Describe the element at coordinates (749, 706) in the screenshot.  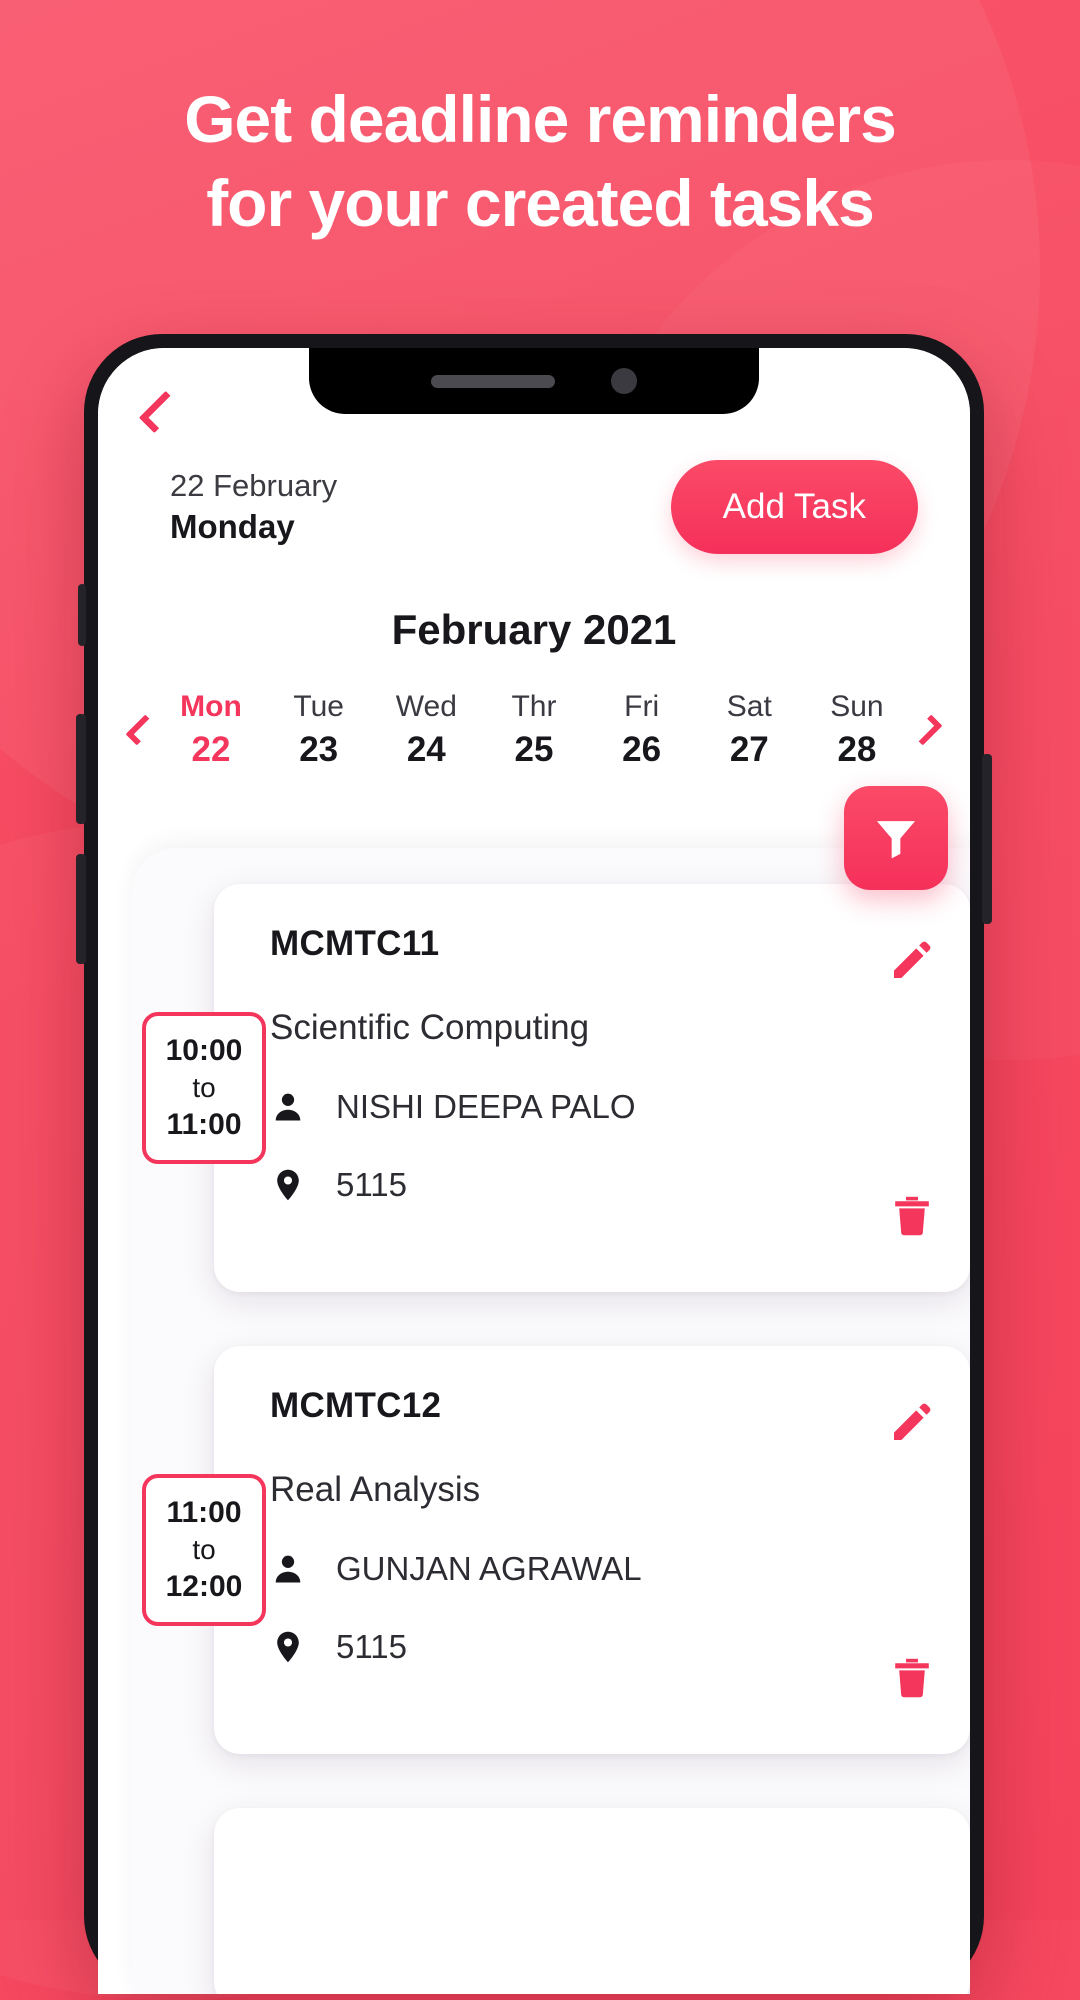
I see `day-name: Sat` at that location.